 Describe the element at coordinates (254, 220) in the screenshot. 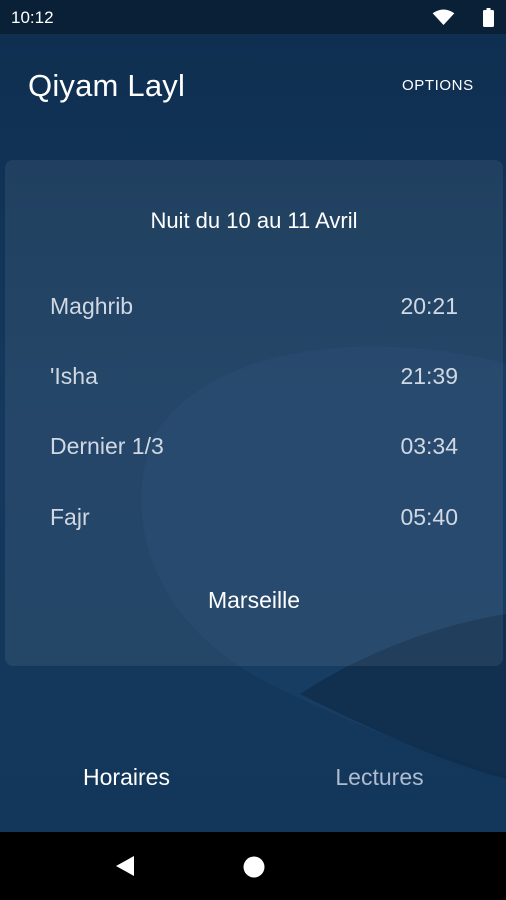

I see `night-title: Nuit du 10 au 11 Avril` at that location.